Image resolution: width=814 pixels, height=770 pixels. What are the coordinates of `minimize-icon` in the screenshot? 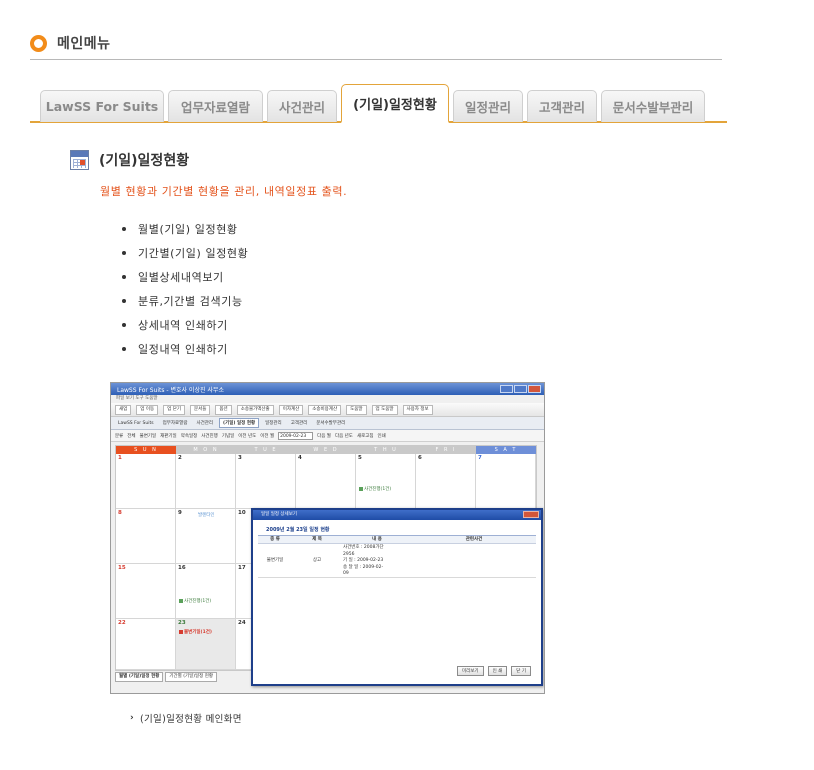 It's located at (506, 389).